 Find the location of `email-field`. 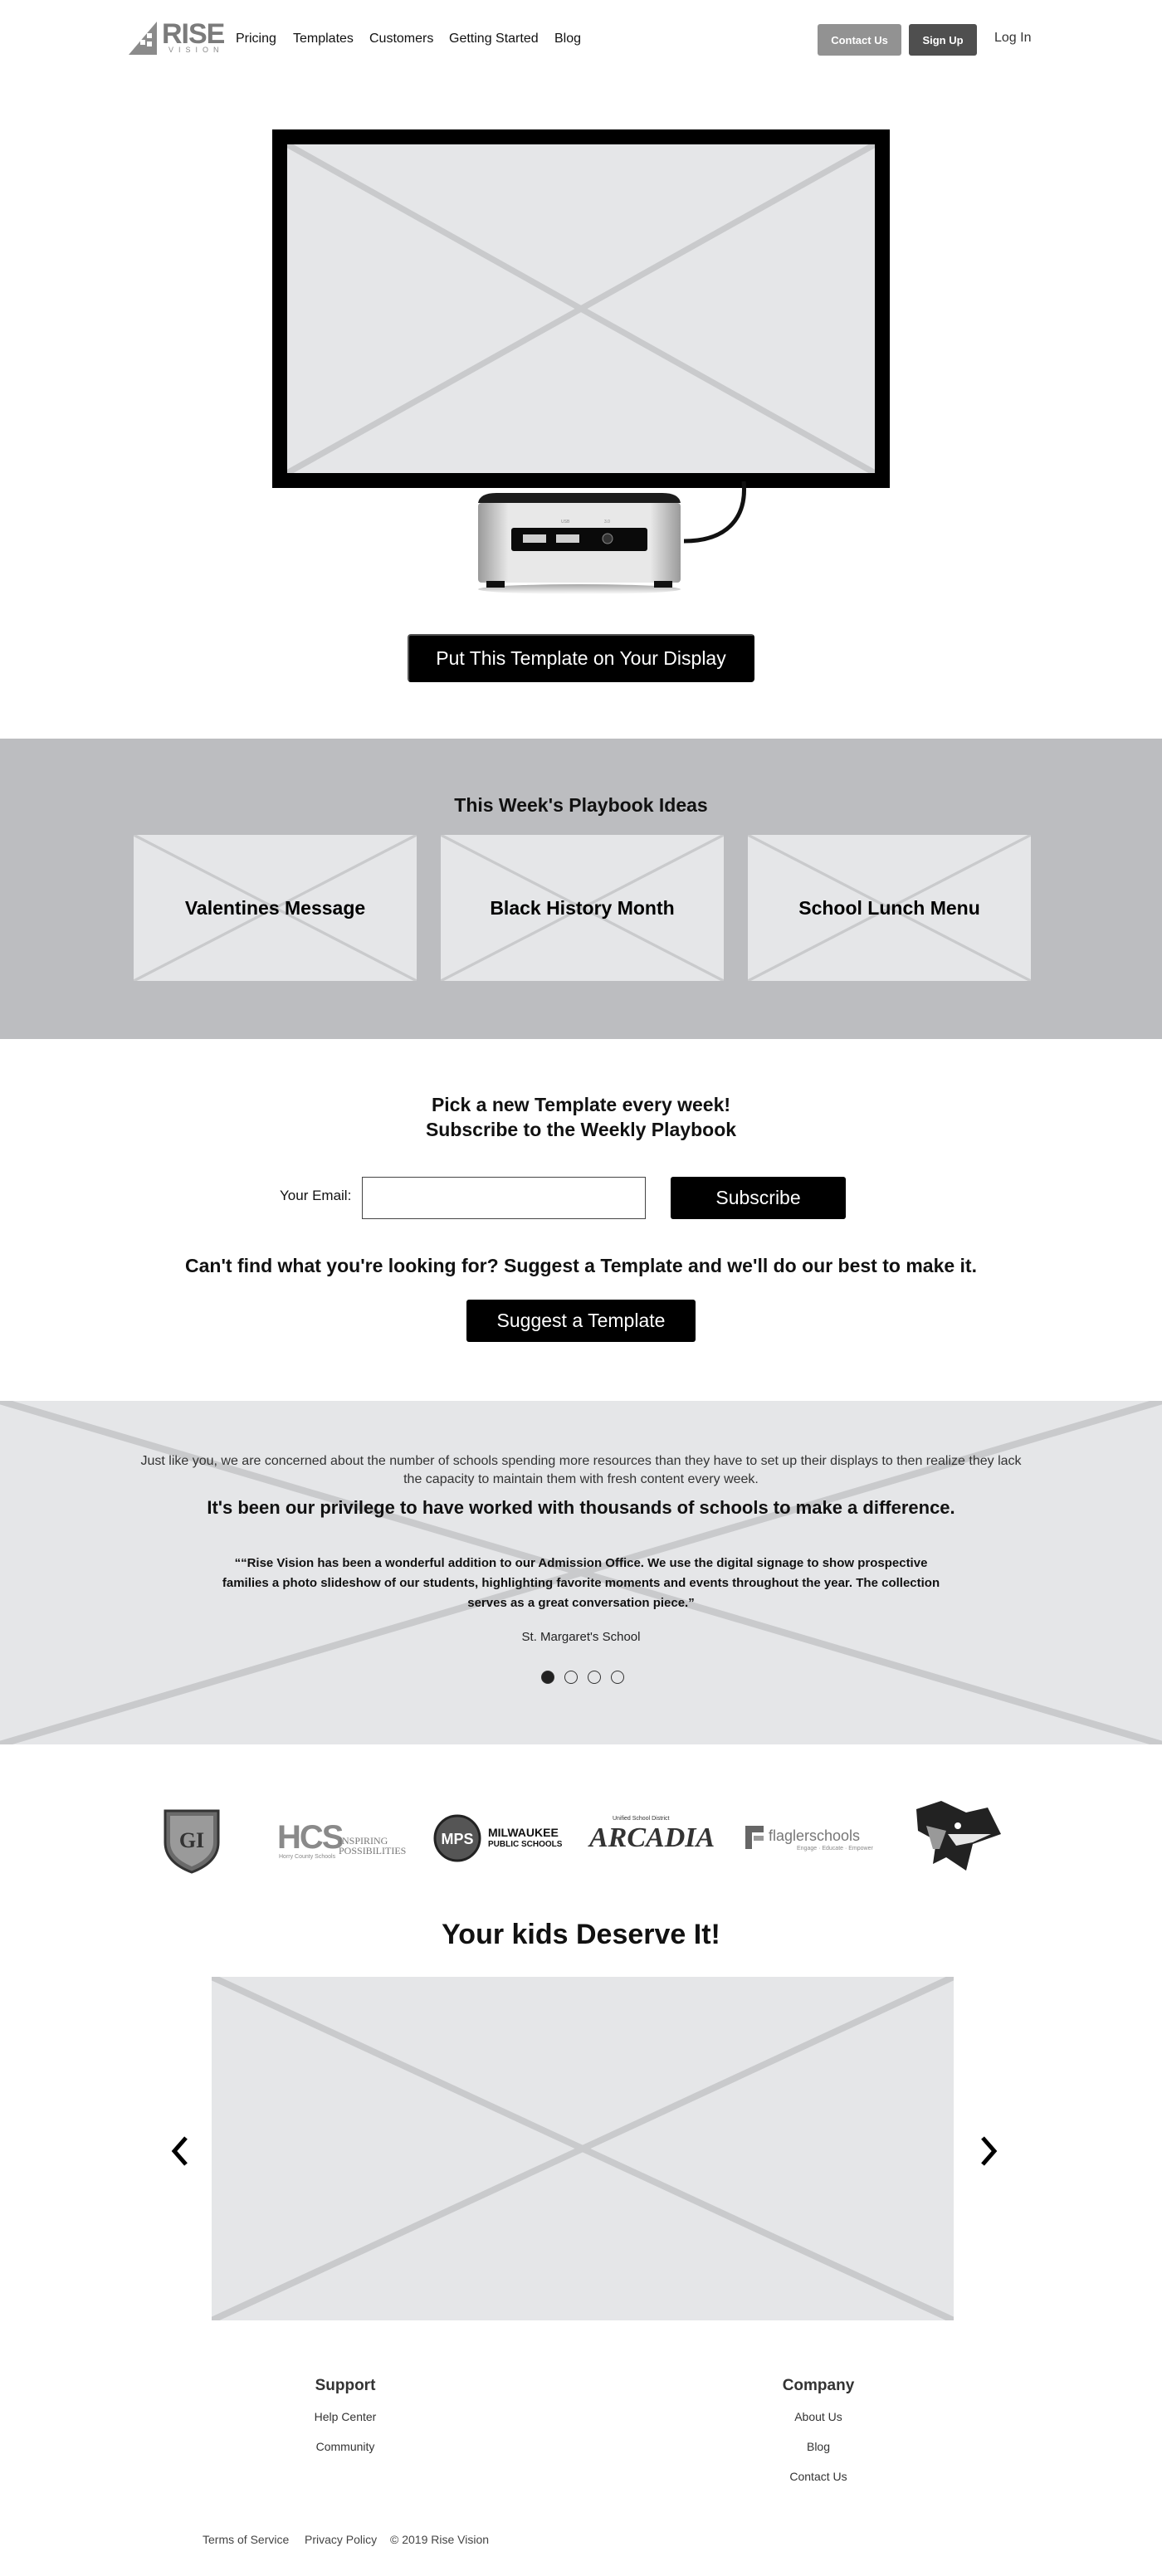

email-field is located at coordinates (504, 1198).